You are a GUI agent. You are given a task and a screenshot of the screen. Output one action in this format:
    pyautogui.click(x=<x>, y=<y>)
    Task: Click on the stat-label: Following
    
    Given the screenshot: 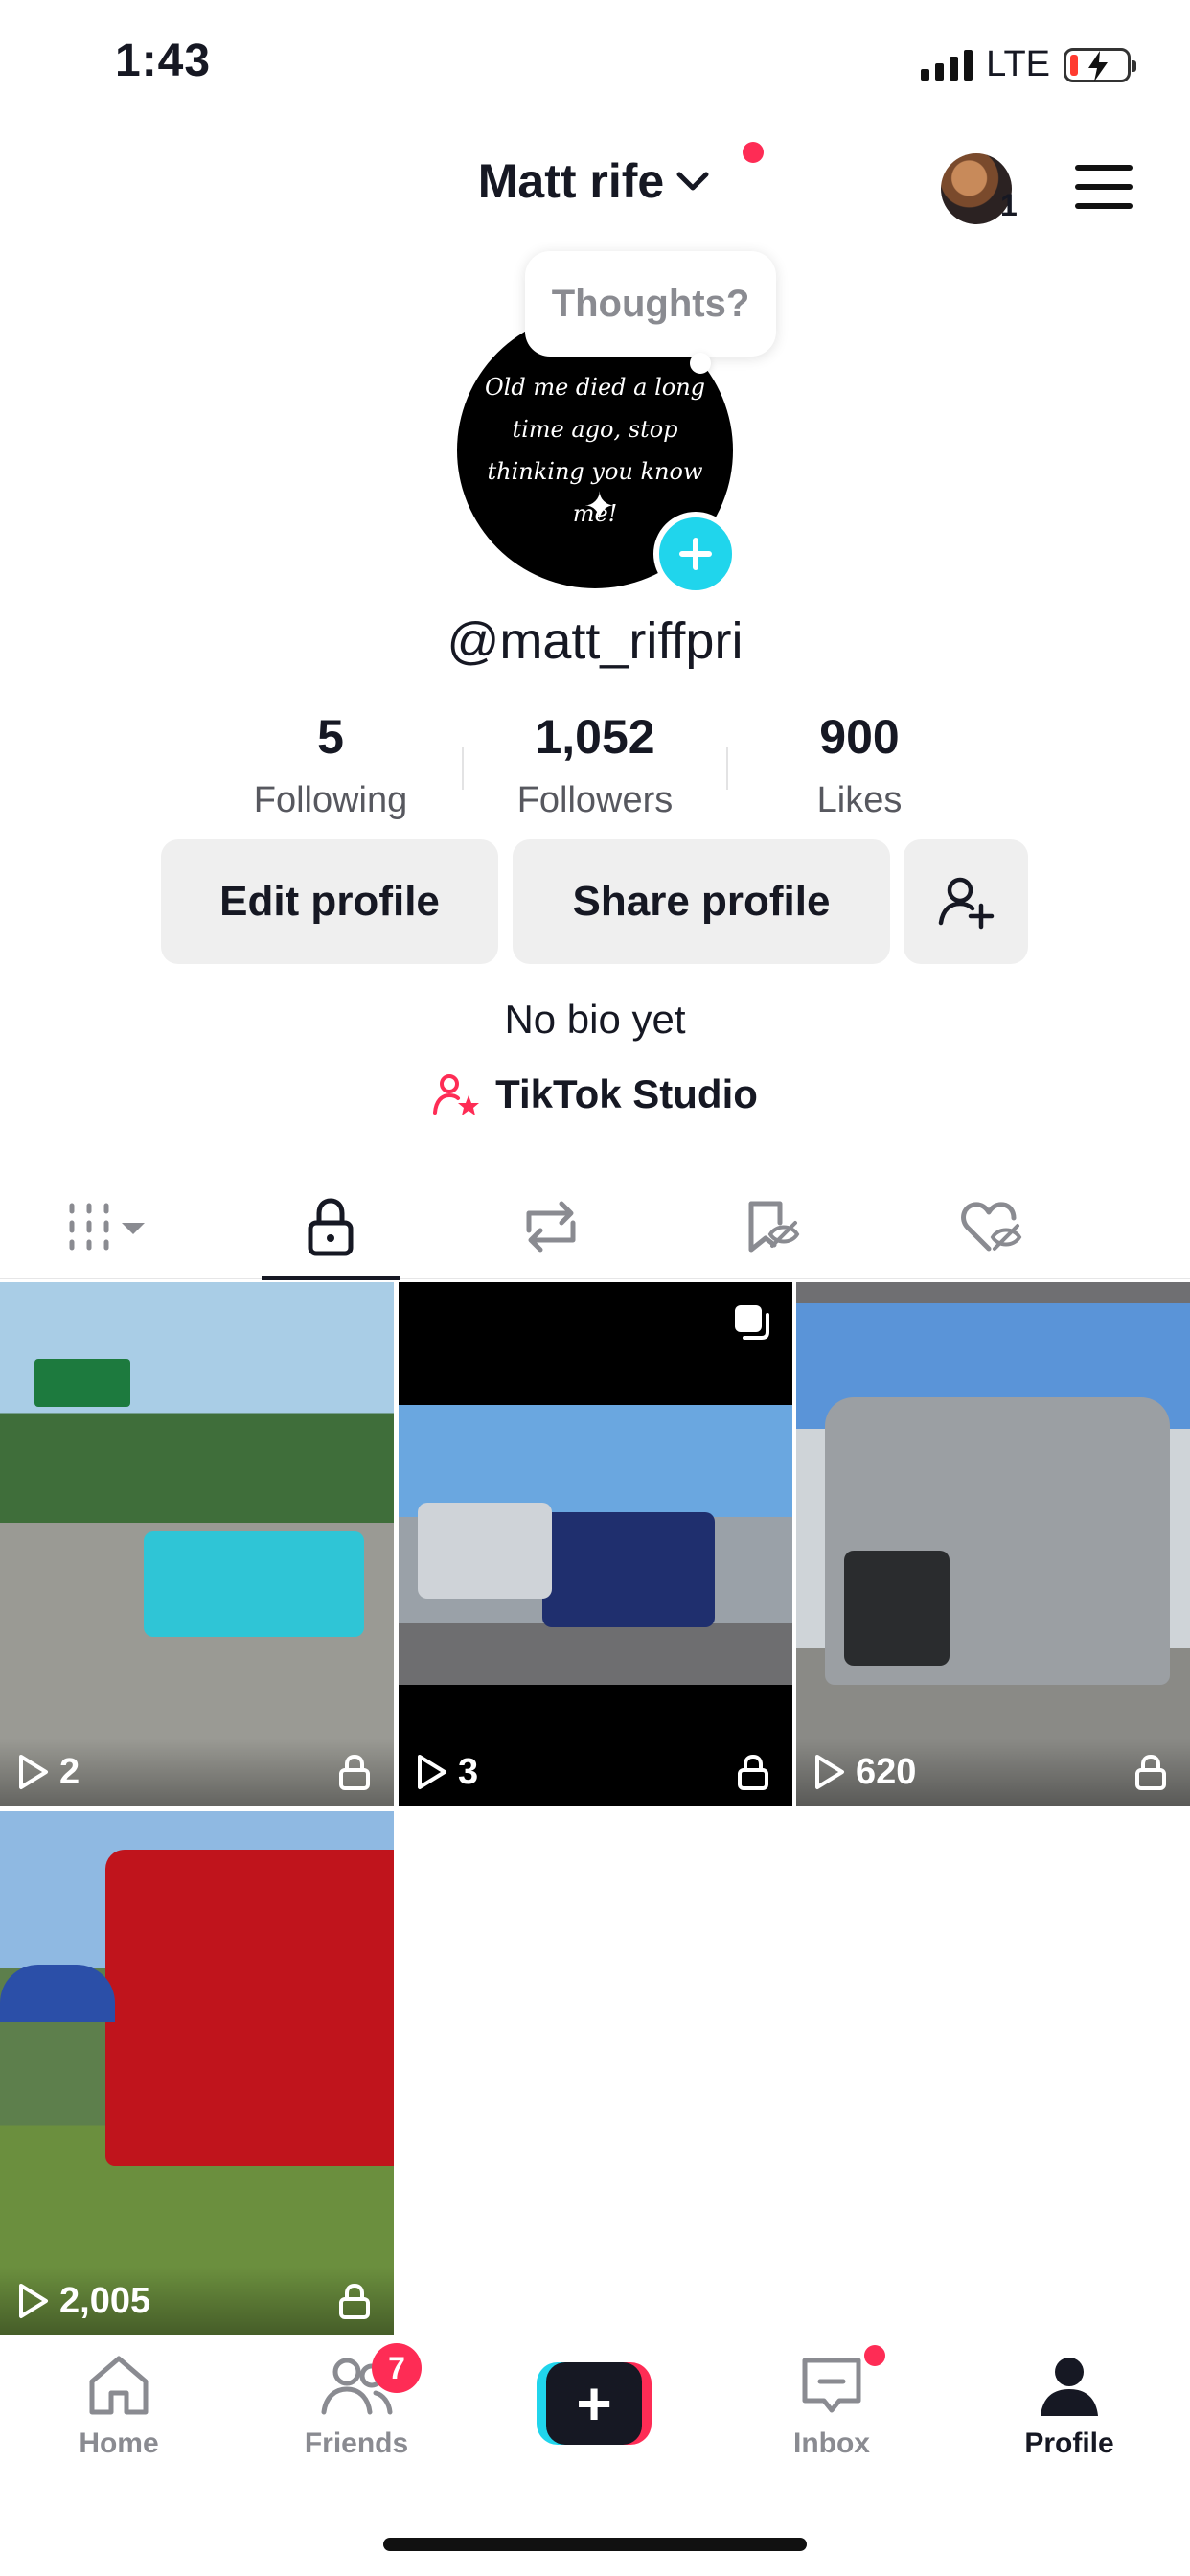 What is the action you would take?
    pyautogui.click(x=331, y=800)
    